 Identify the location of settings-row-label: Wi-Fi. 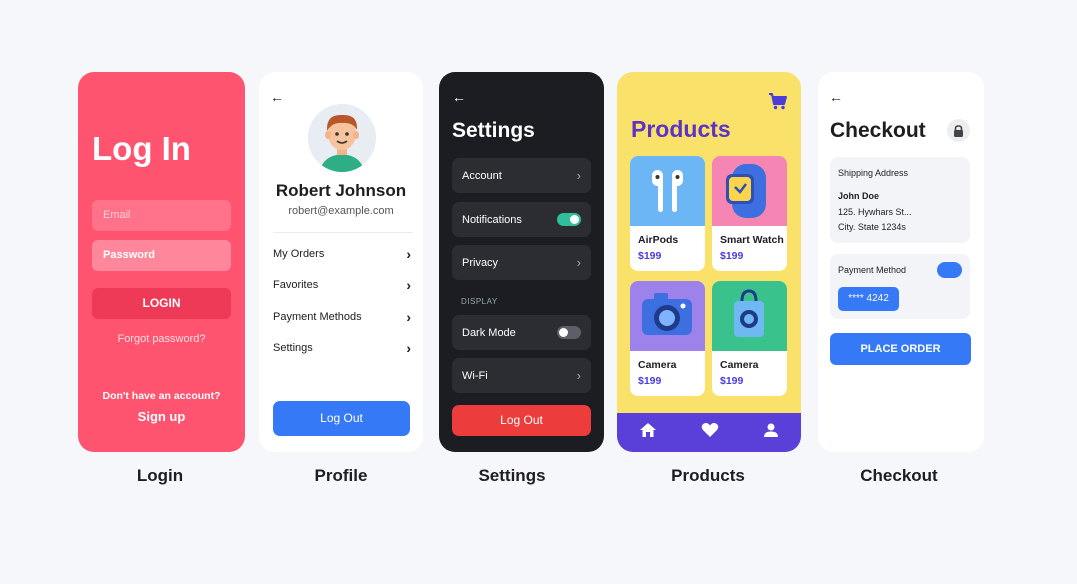
(475, 375).